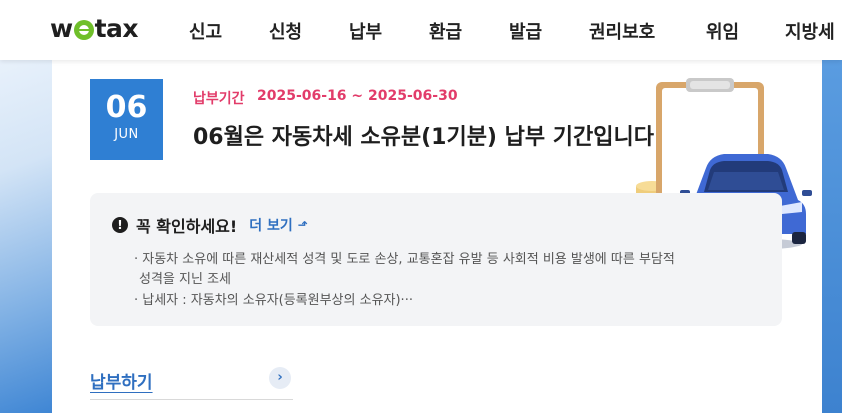 Image resolution: width=842 pixels, height=413 pixels. I want to click on nav-item-apply: 신청, so click(285, 31).